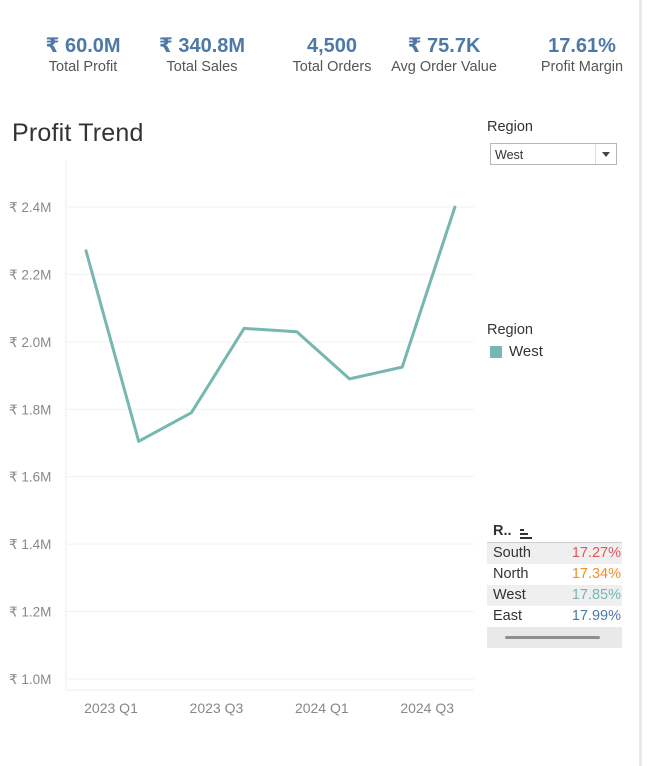  What do you see at coordinates (509, 595) in the screenshot?
I see `row-region: West` at bounding box center [509, 595].